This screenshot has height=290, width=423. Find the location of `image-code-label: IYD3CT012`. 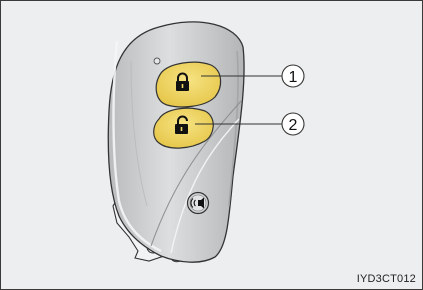

image-code-label: IYD3CT012 is located at coordinates (386, 279).